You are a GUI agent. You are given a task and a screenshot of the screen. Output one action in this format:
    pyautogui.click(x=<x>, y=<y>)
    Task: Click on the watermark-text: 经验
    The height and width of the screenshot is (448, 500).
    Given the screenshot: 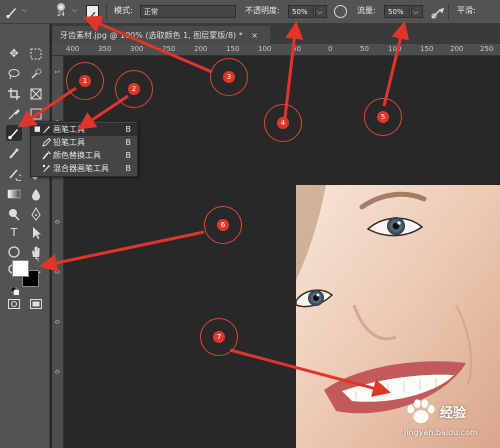 What is the action you would take?
    pyautogui.click(x=453, y=413)
    